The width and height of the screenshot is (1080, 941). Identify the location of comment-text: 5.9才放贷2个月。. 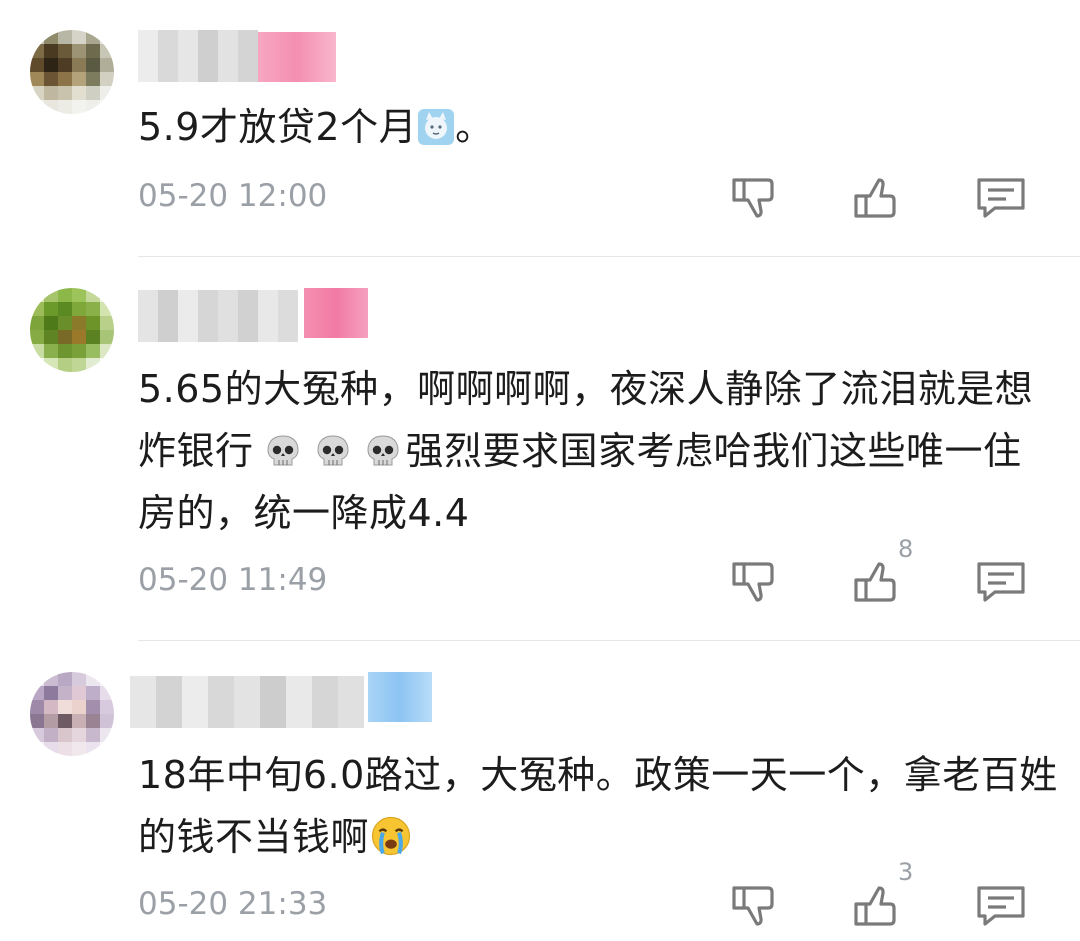
(598, 127).